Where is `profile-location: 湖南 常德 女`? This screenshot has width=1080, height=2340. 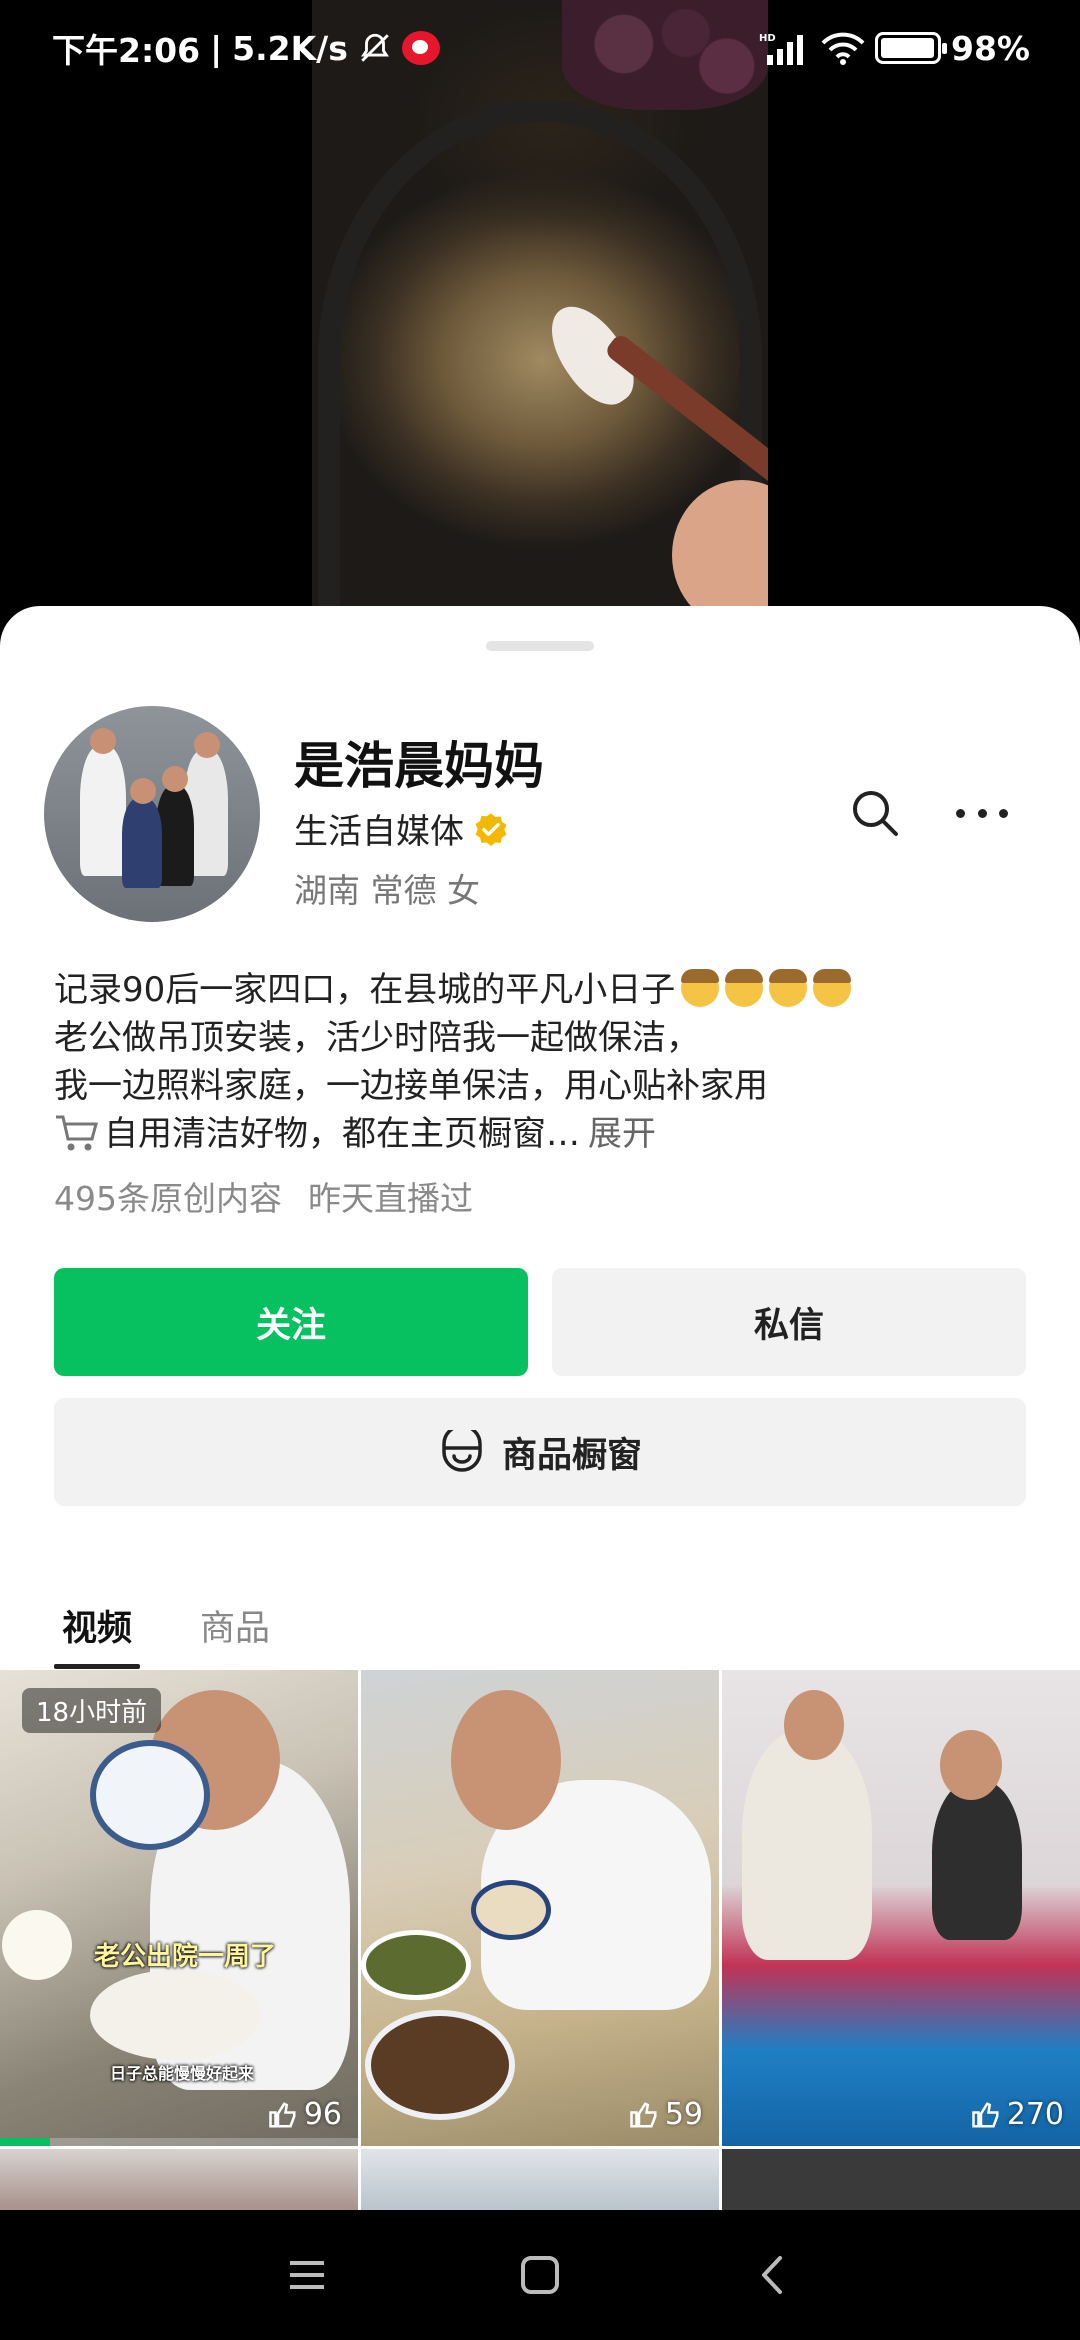
profile-location: 湖南 常德 女 is located at coordinates (387, 890).